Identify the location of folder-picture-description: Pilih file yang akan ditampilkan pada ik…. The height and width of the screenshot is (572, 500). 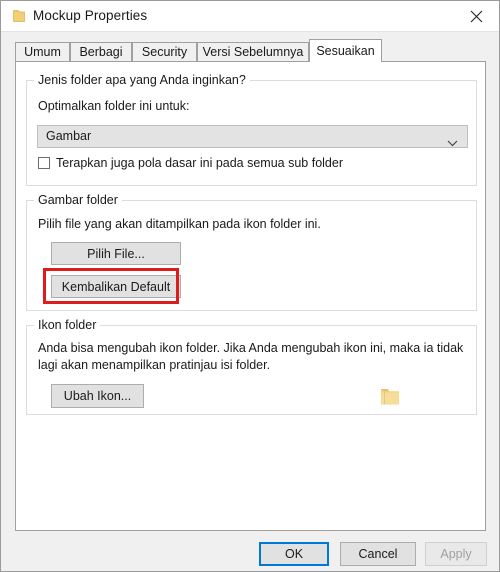
(179, 224).